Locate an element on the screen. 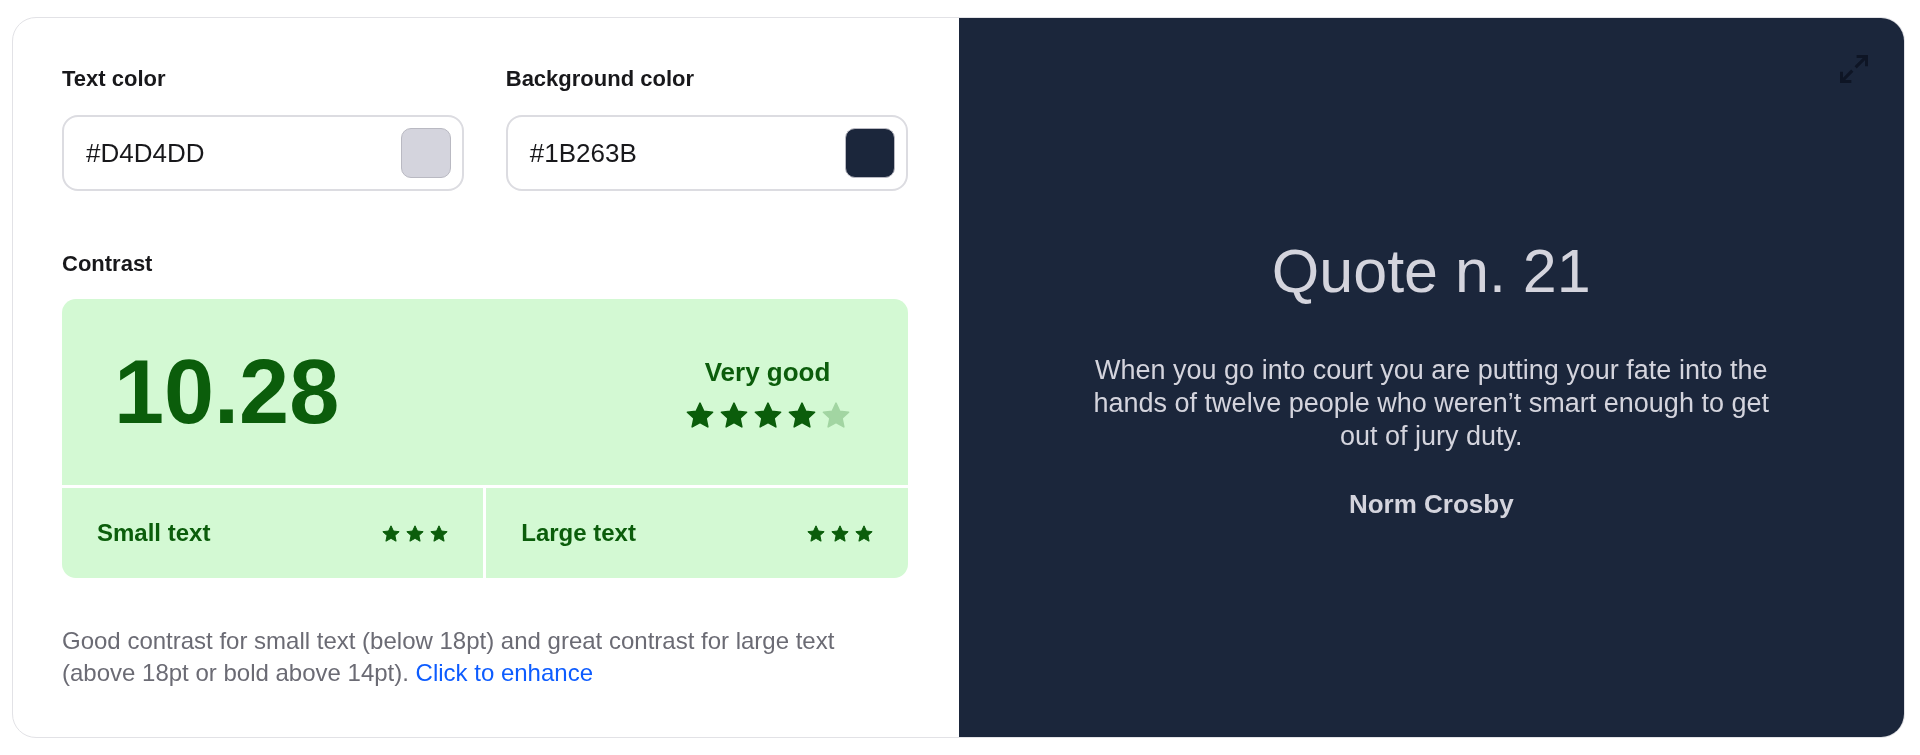 This screenshot has width=1920, height=755. color-hex-input: #D4D4DD is located at coordinates (263, 153).